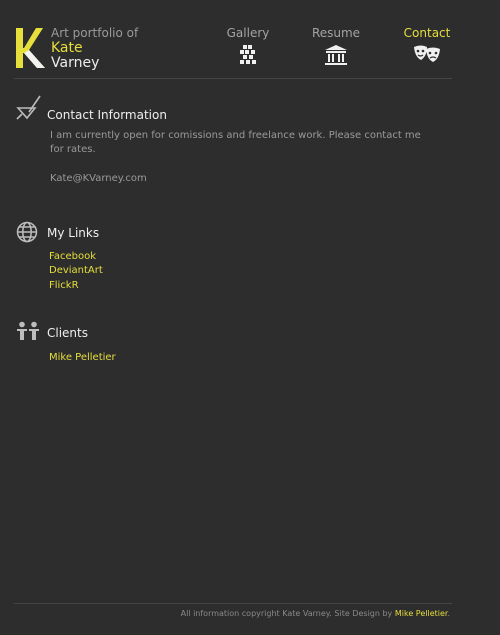 This screenshot has width=500, height=635. I want to click on nav-resume-label: Resume, so click(336, 33).